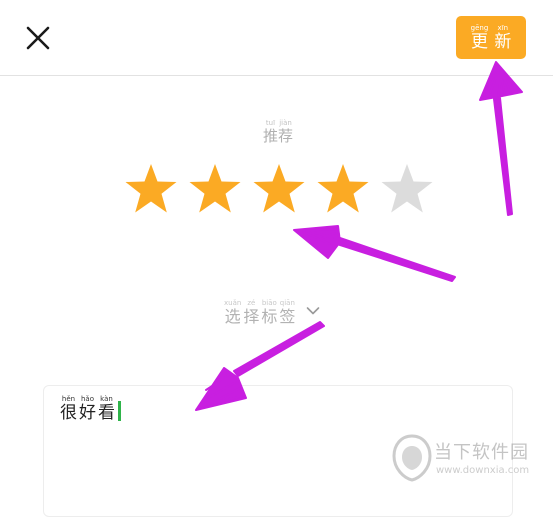 Image resolution: width=553 pixels, height=517 pixels. I want to click on watermark: 当下软件园 www.downxia.com, so click(467, 460).